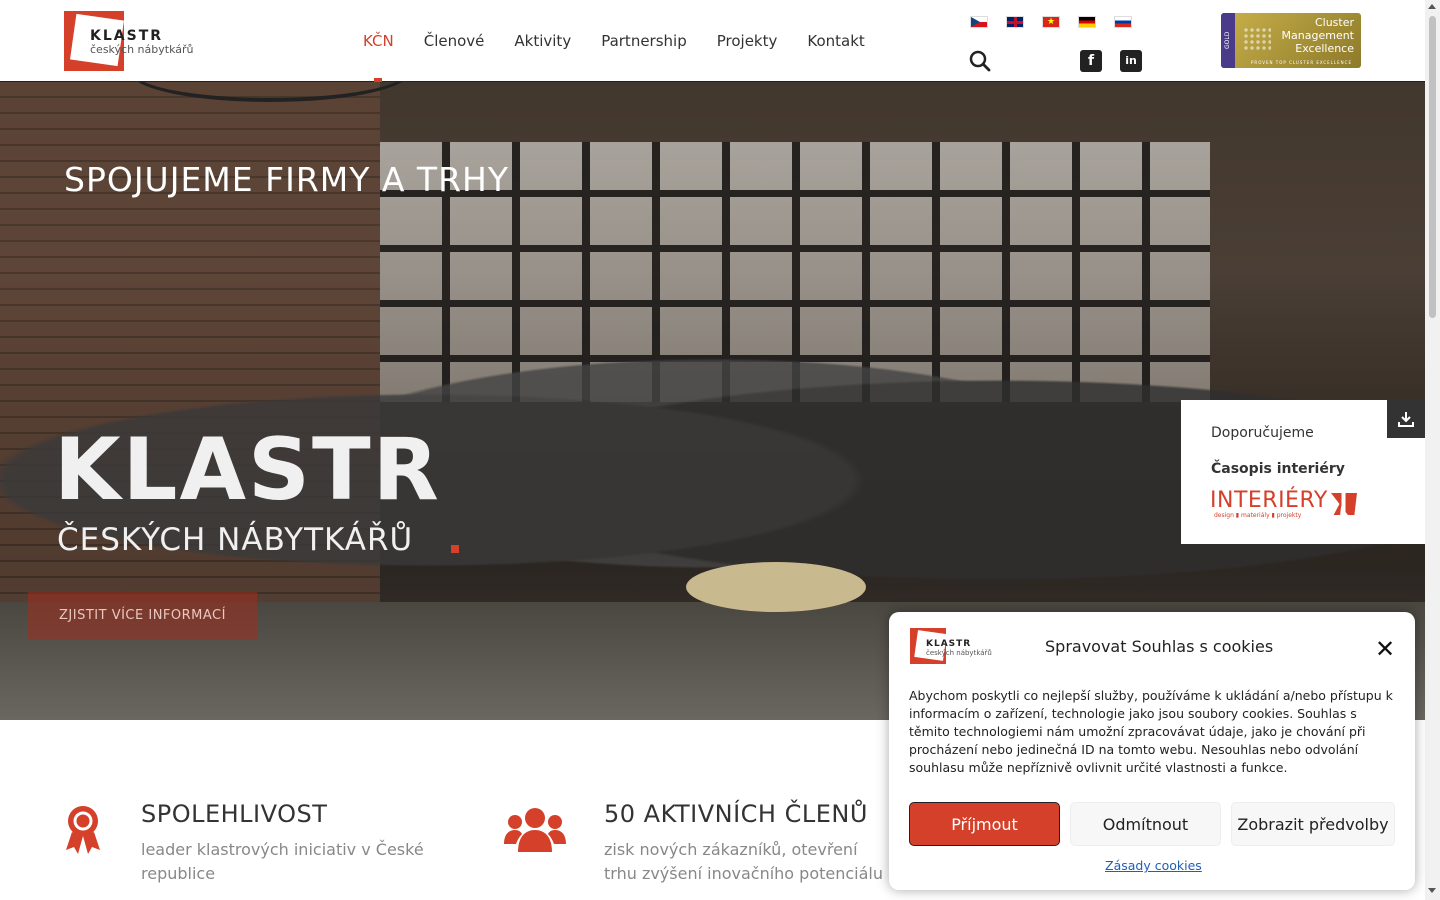 This screenshot has width=1440, height=900. I want to click on scroll-up-icon, so click(1432, 6).